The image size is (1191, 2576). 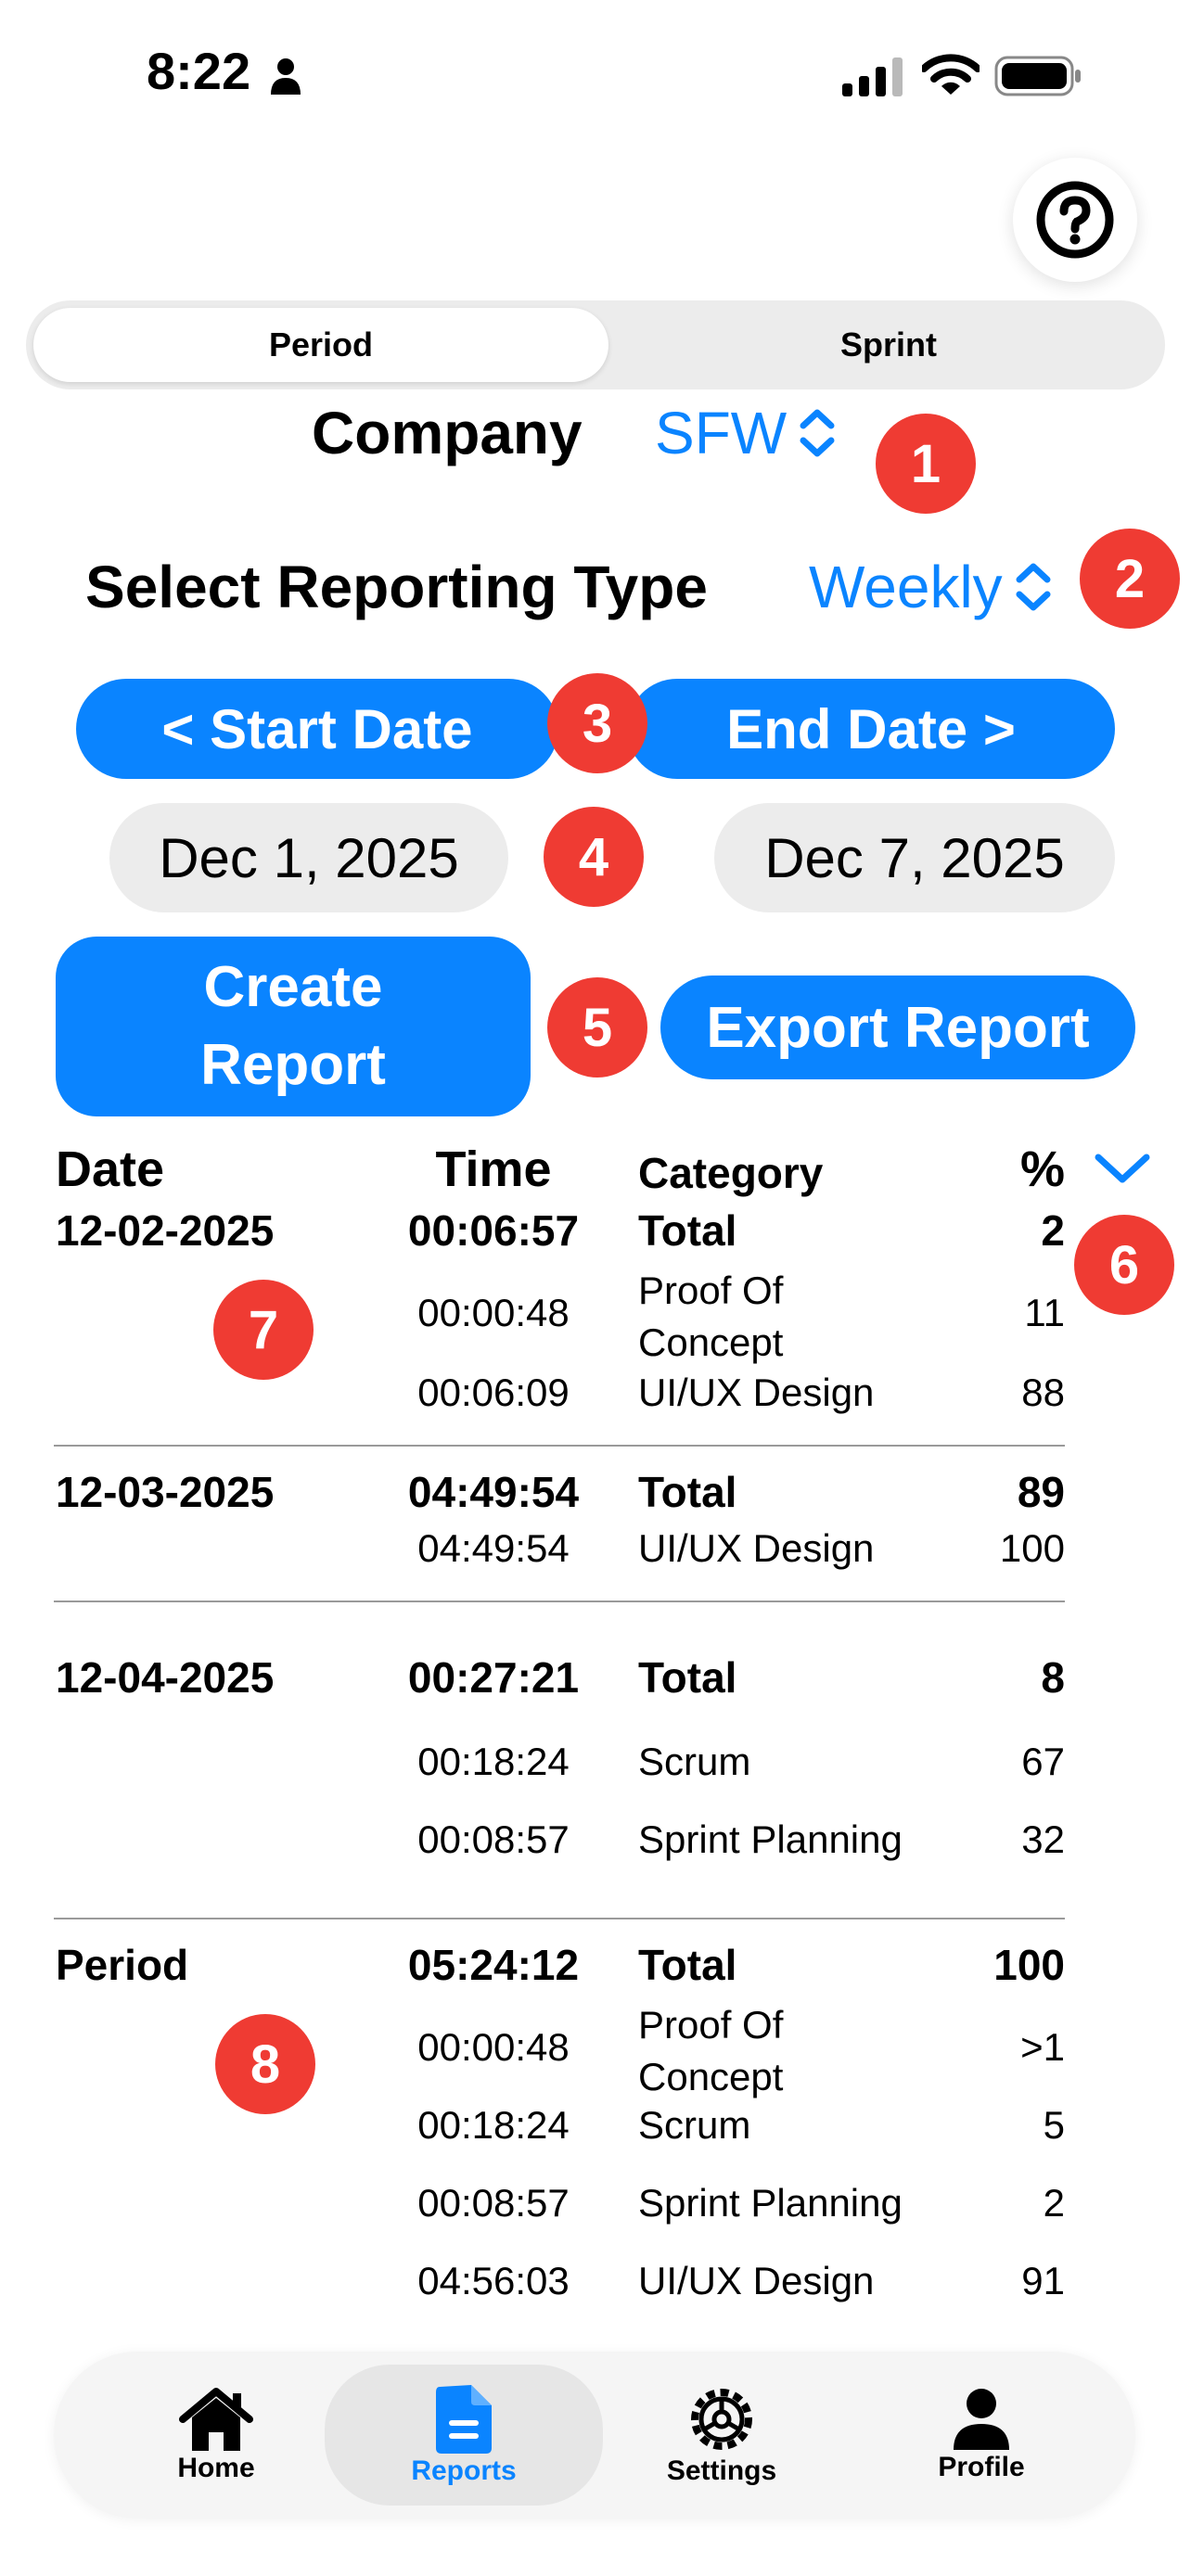 I want to click on gear-icon, so click(x=721, y=2419).